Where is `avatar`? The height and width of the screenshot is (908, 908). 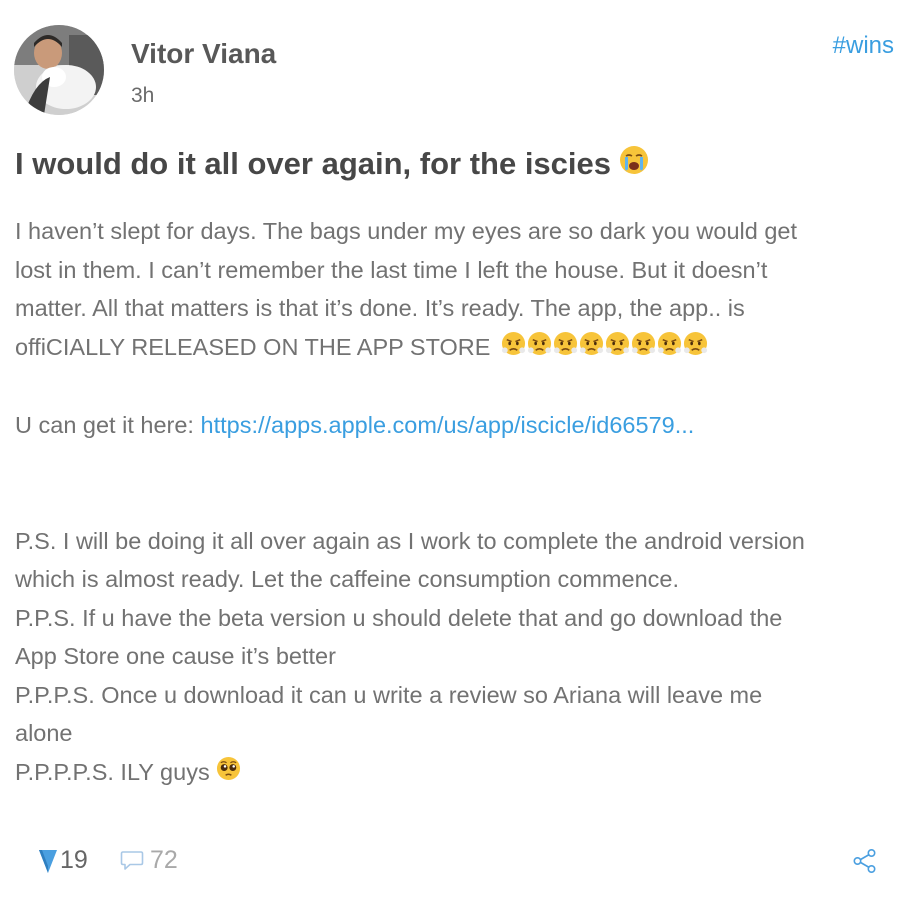
avatar is located at coordinates (59, 70).